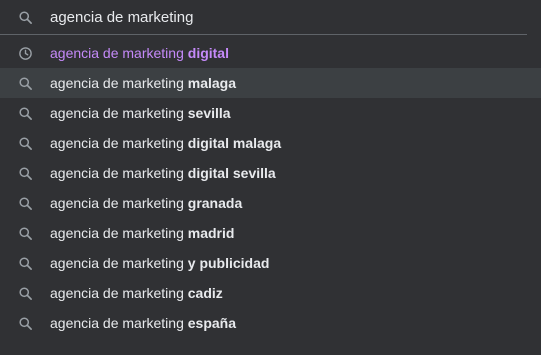 The height and width of the screenshot is (355, 541). I want to click on suggestion-text: agencia de marketing digital, so click(139, 53).